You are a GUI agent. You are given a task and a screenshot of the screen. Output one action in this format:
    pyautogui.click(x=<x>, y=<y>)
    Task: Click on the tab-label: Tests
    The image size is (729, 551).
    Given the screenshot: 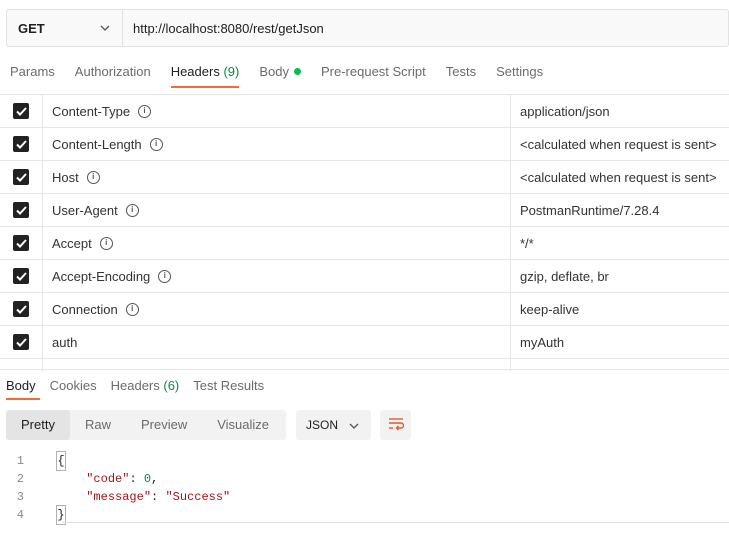 What is the action you would take?
    pyautogui.click(x=461, y=71)
    